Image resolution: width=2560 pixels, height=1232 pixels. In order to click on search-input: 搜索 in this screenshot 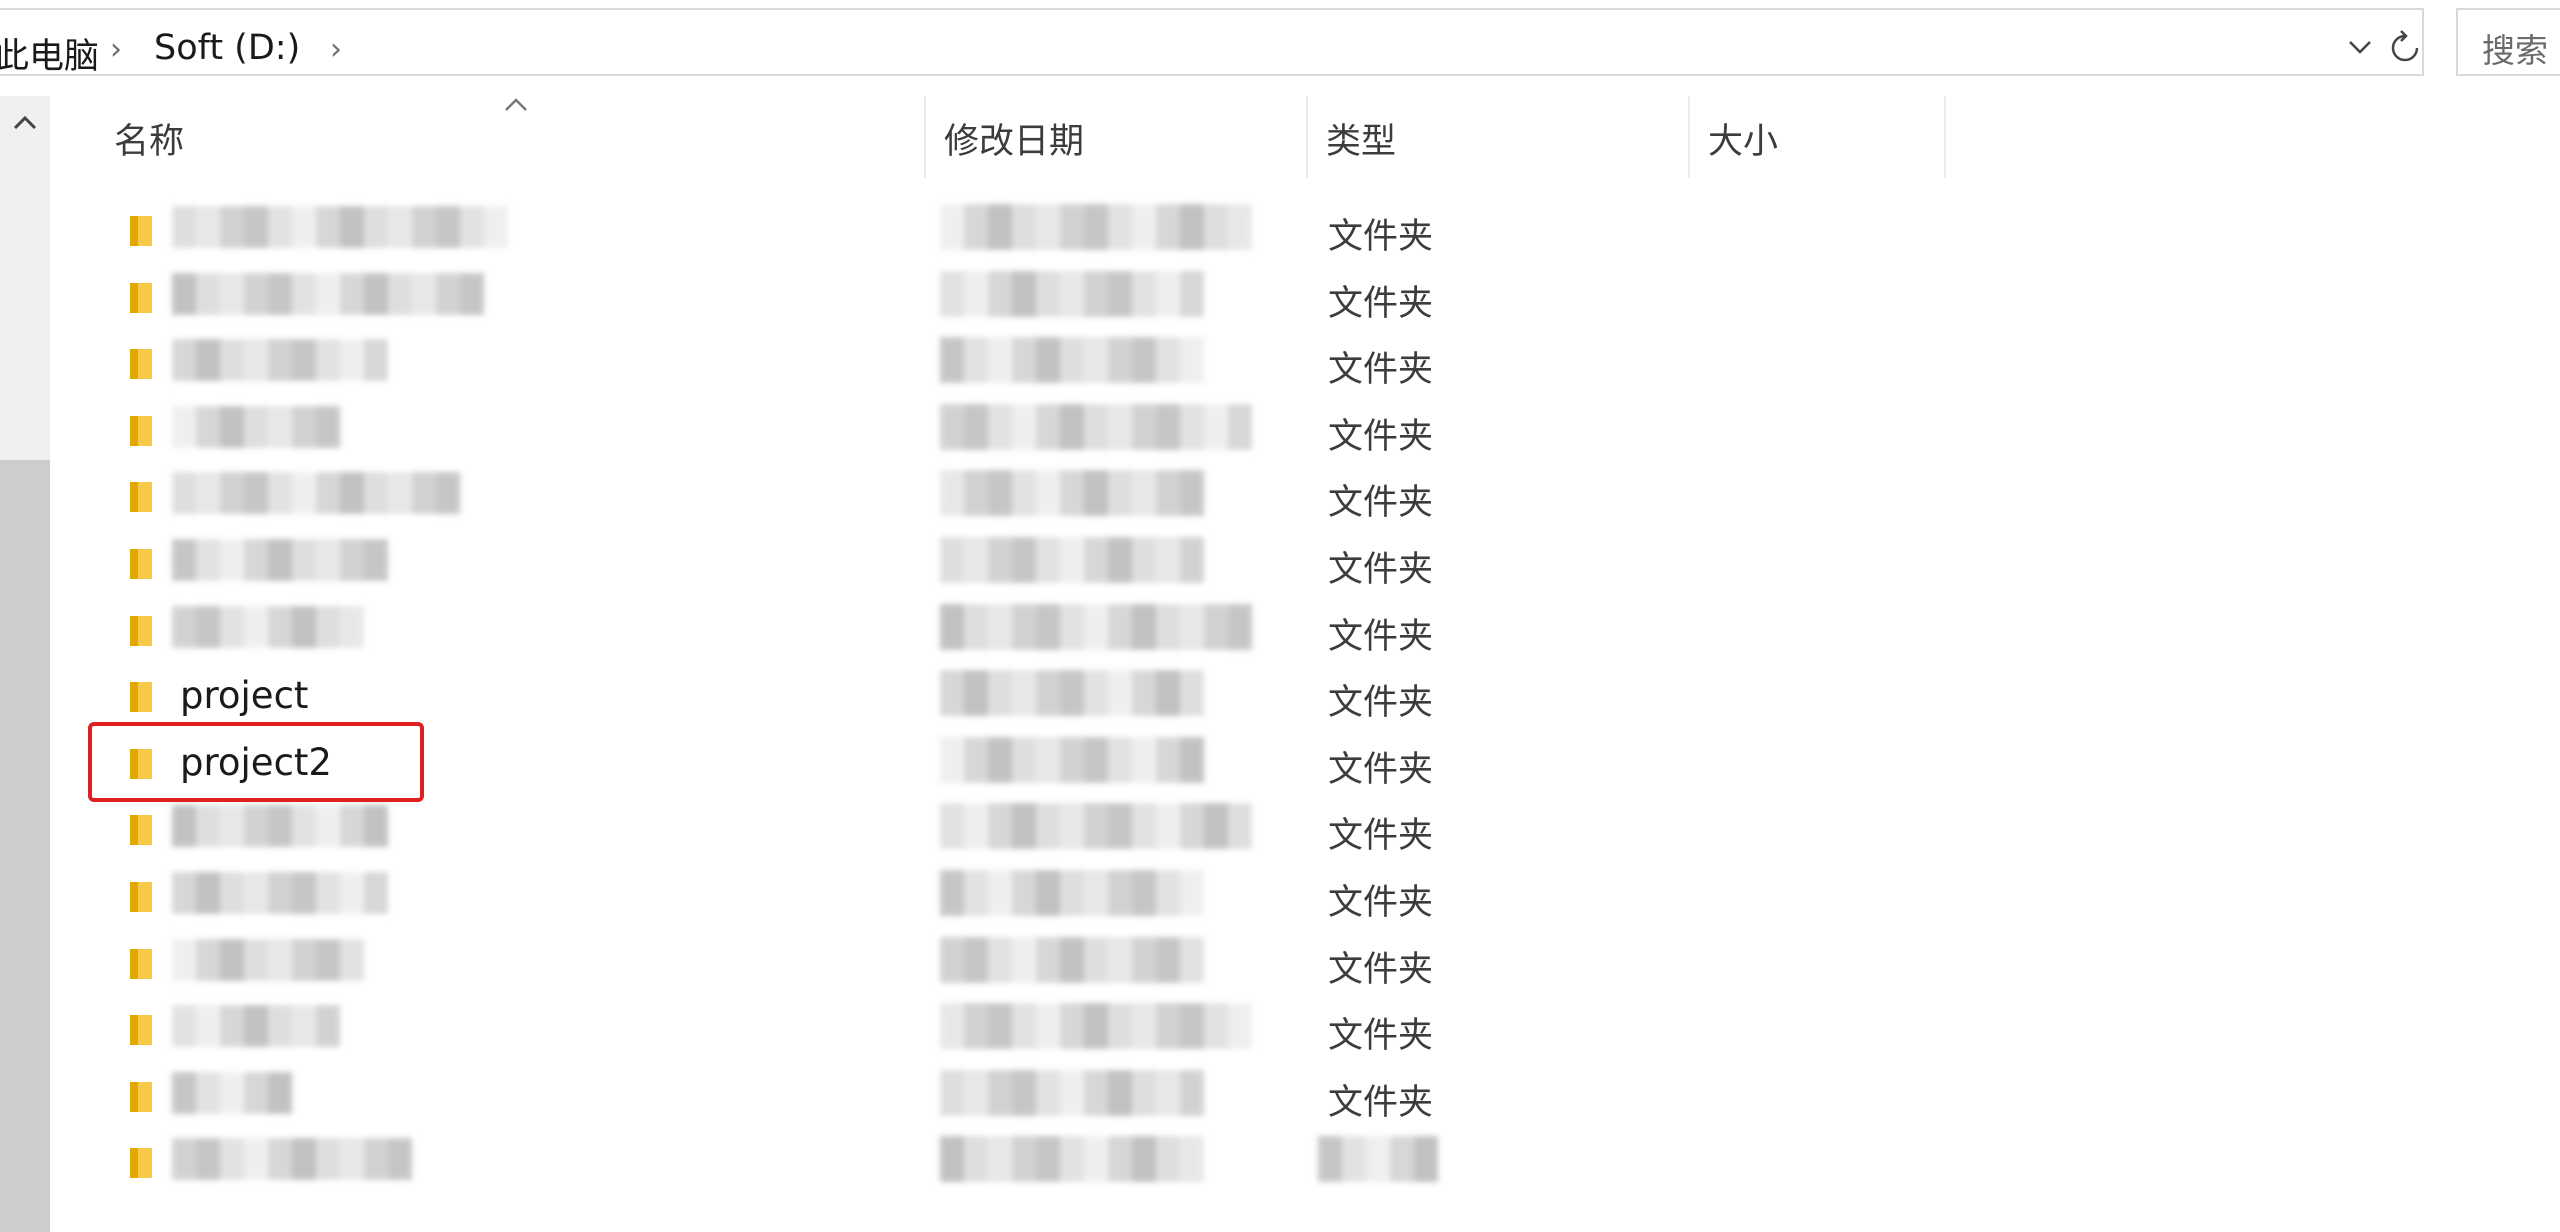, I will do `click(2508, 42)`.